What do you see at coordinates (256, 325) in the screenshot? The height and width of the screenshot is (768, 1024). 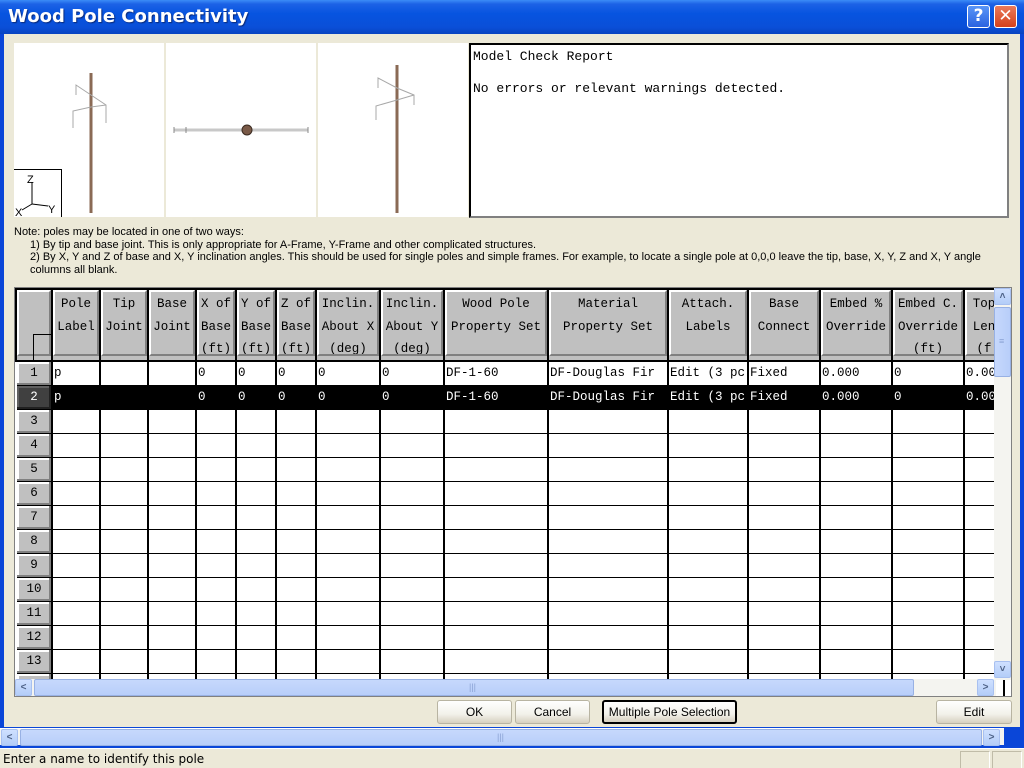 I see `column-header-y-base: Y of Base (ft)` at bounding box center [256, 325].